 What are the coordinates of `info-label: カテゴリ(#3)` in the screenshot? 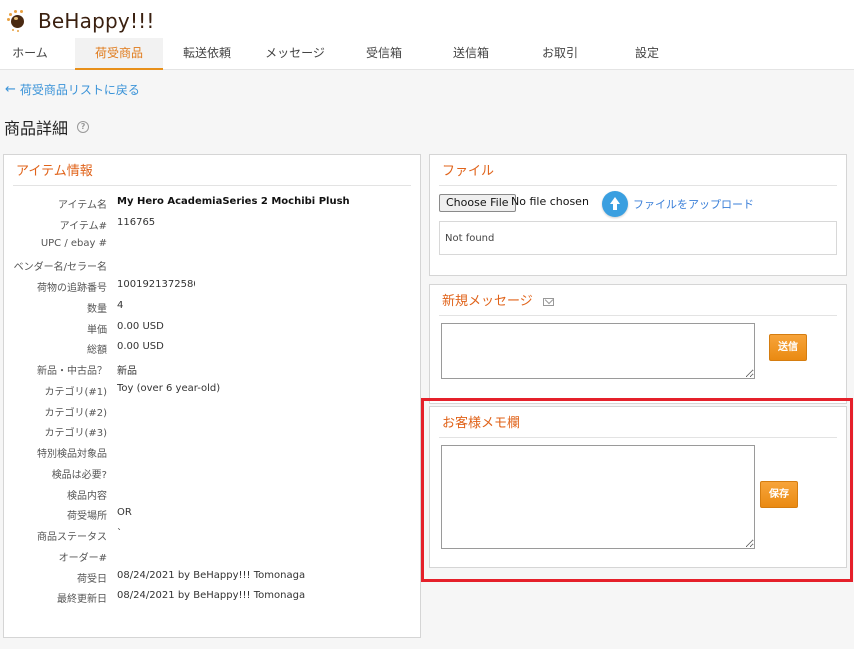 It's located at (75, 434).